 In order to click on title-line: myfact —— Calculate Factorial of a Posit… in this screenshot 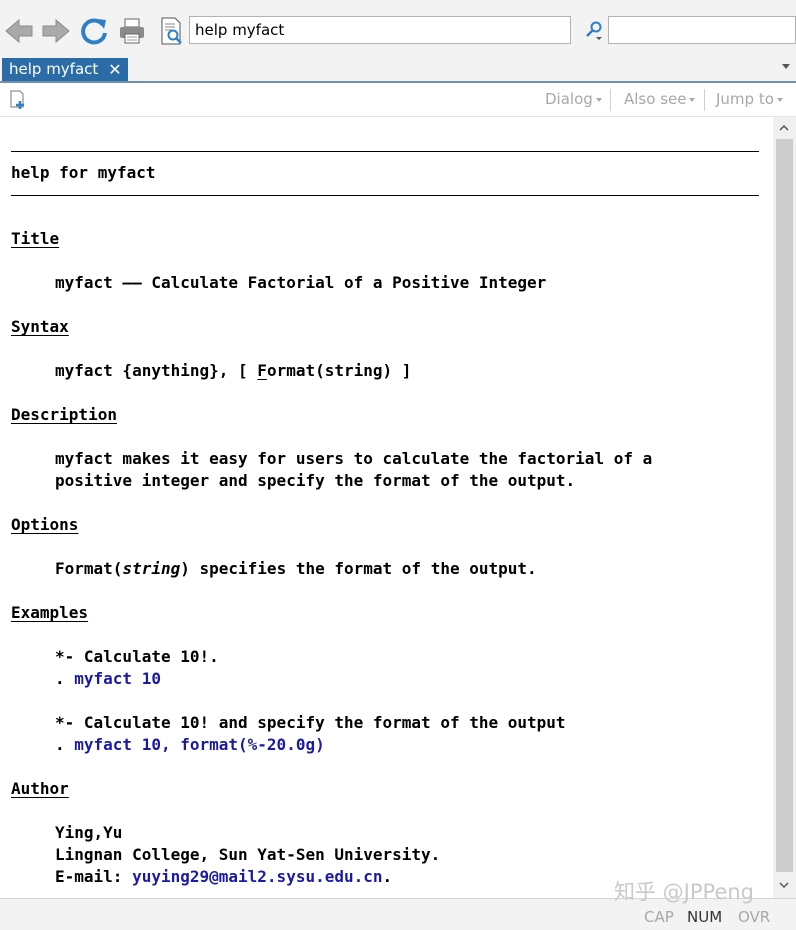, I will do `click(300, 283)`.